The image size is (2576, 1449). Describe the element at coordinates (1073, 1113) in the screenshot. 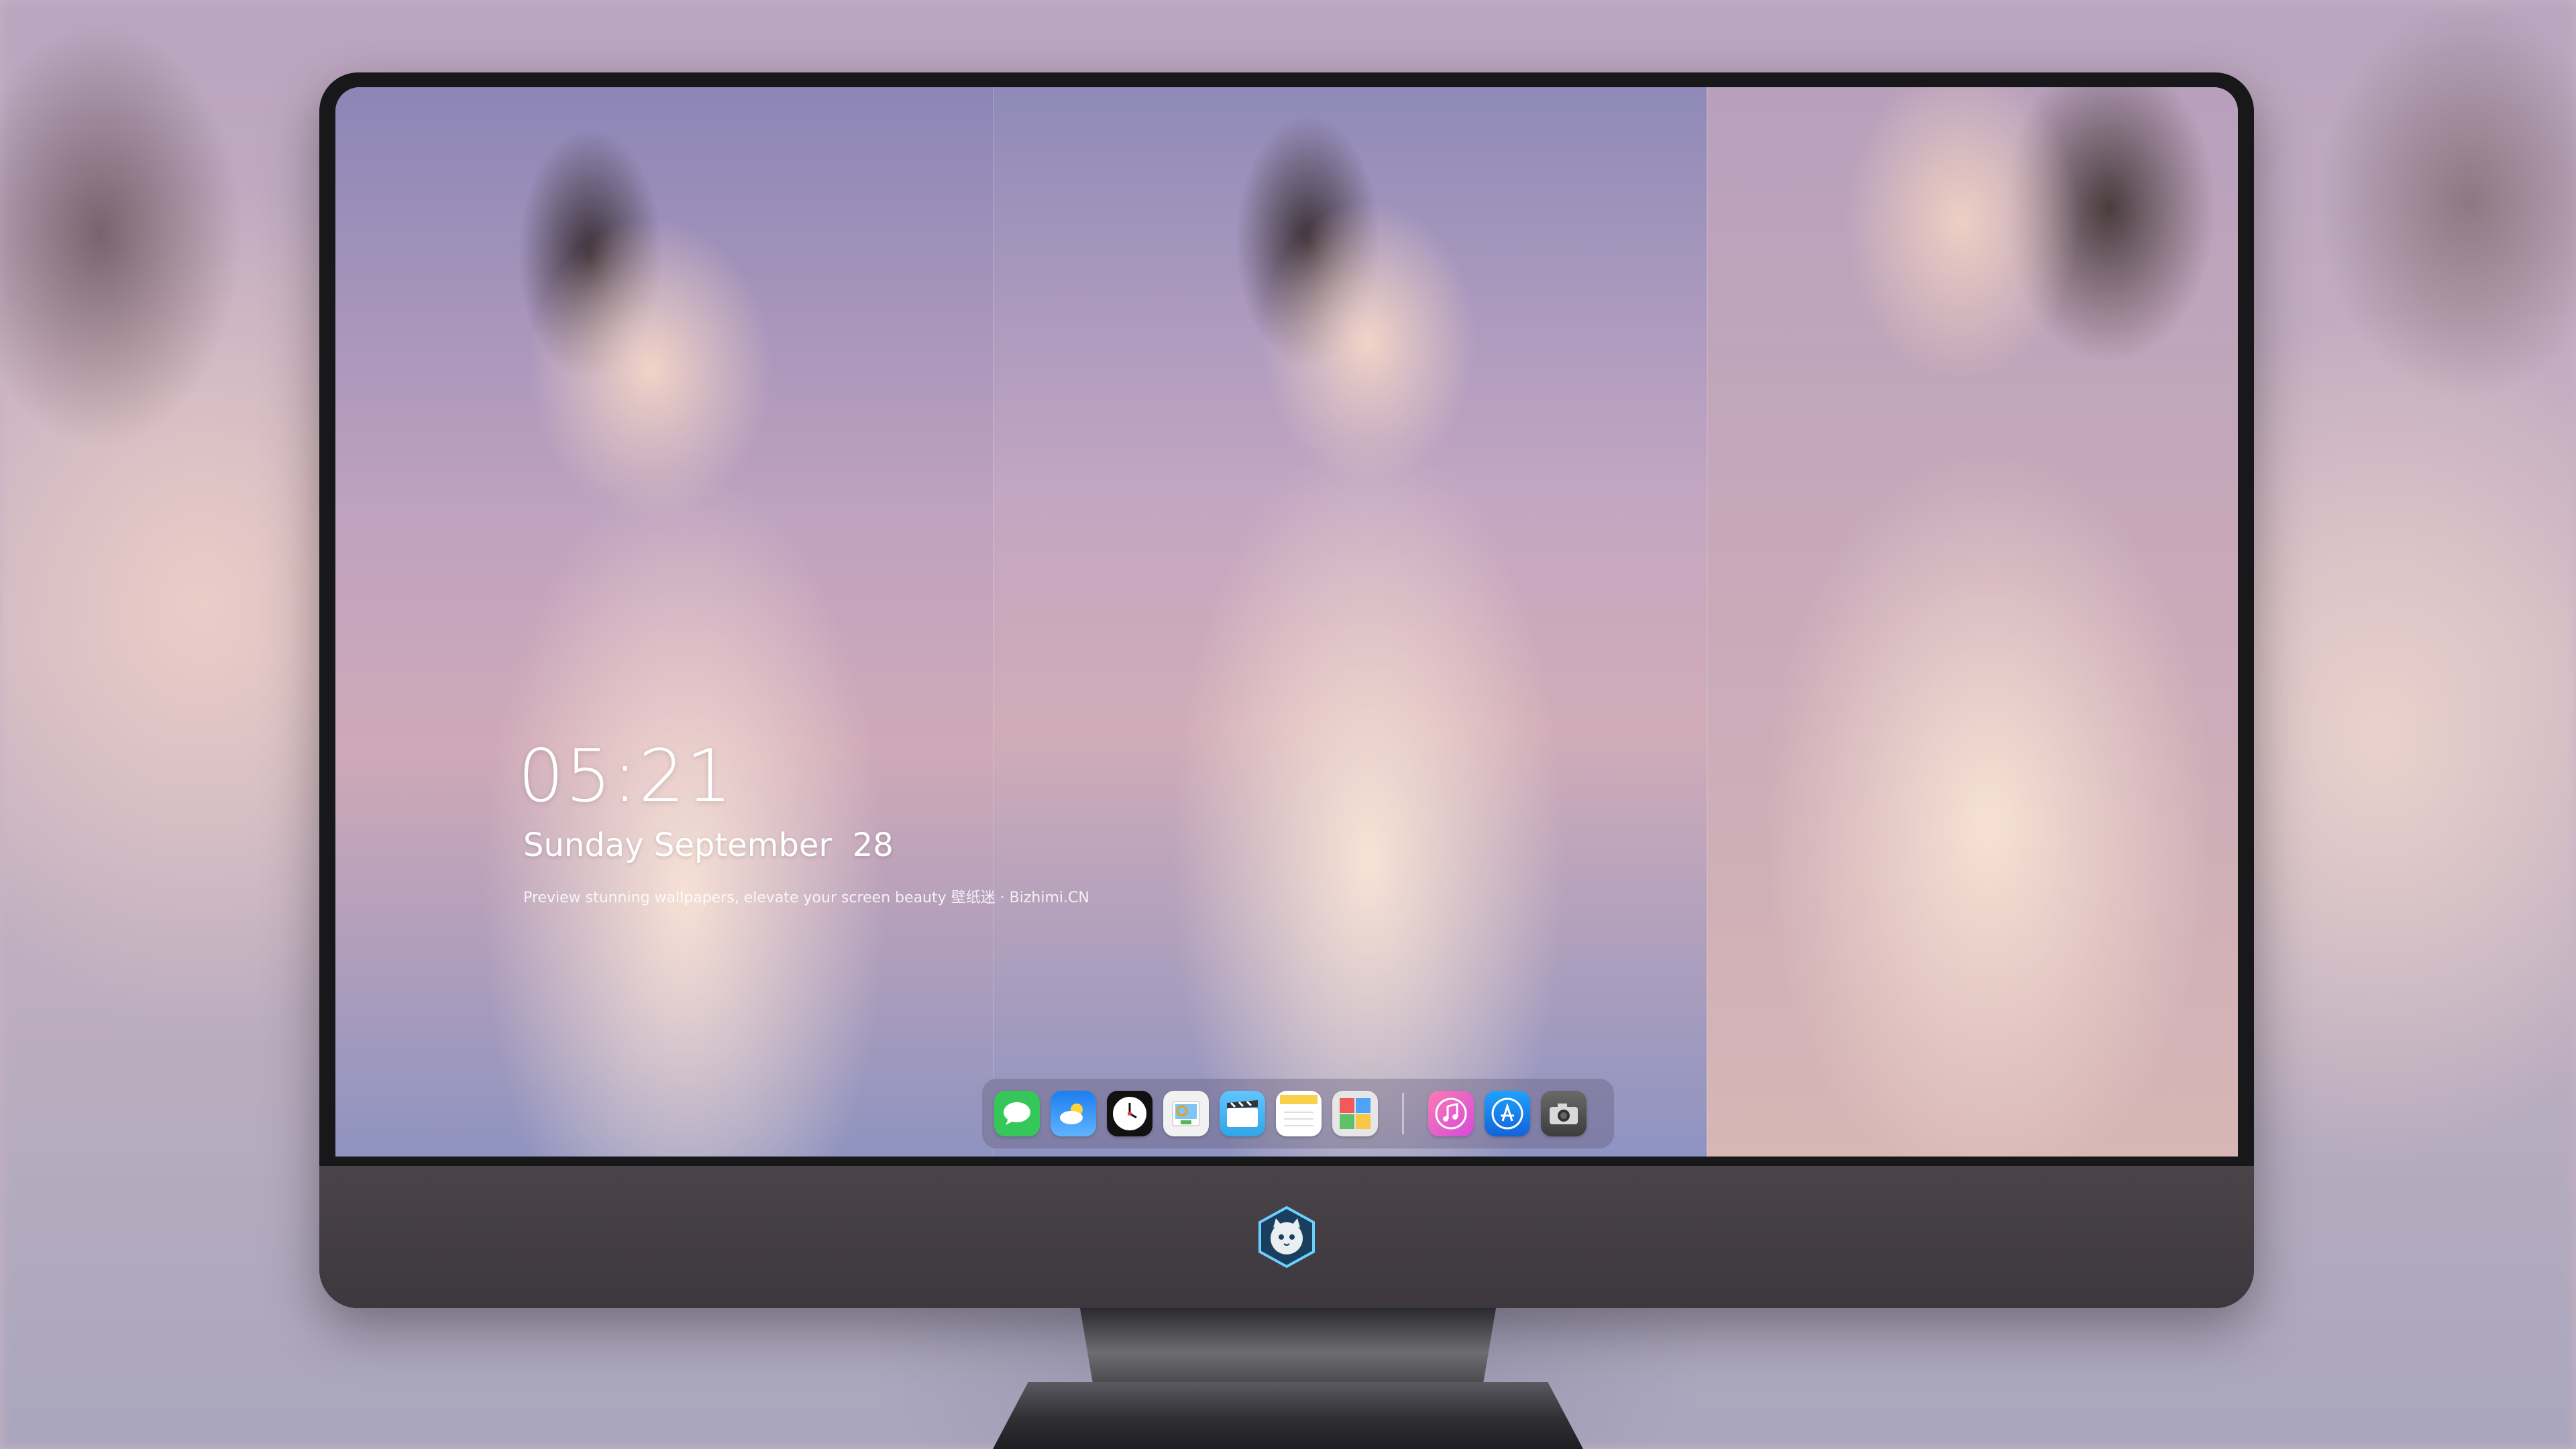

I see `weather-icon` at that location.